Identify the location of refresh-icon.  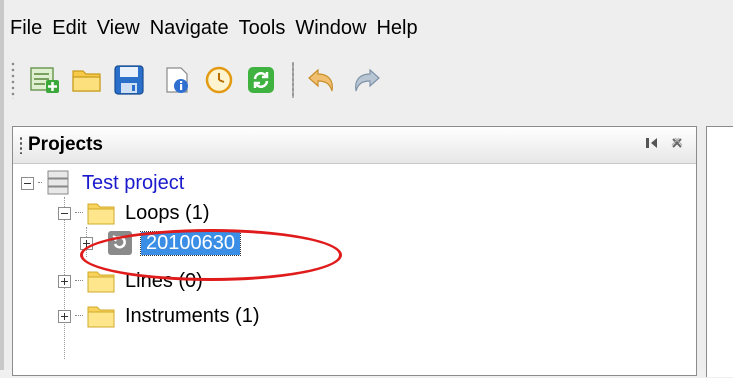
(261, 80).